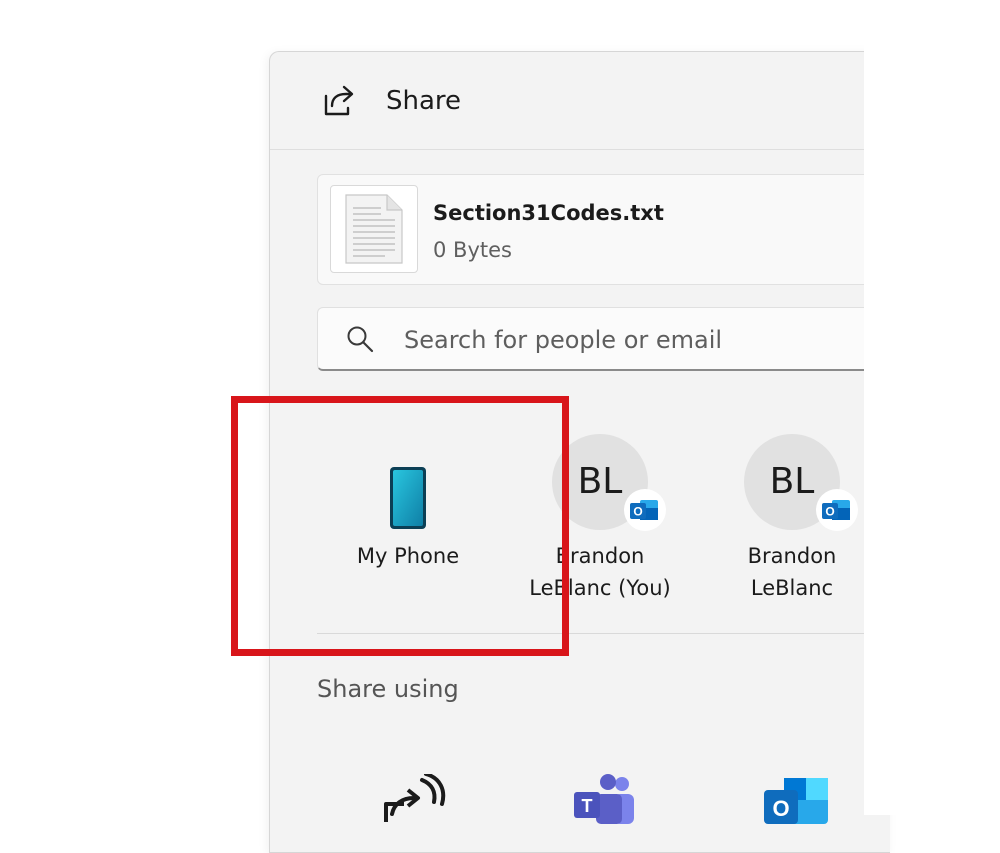 This screenshot has width=1000, height=853. I want to click on search-box, so click(603, 339).